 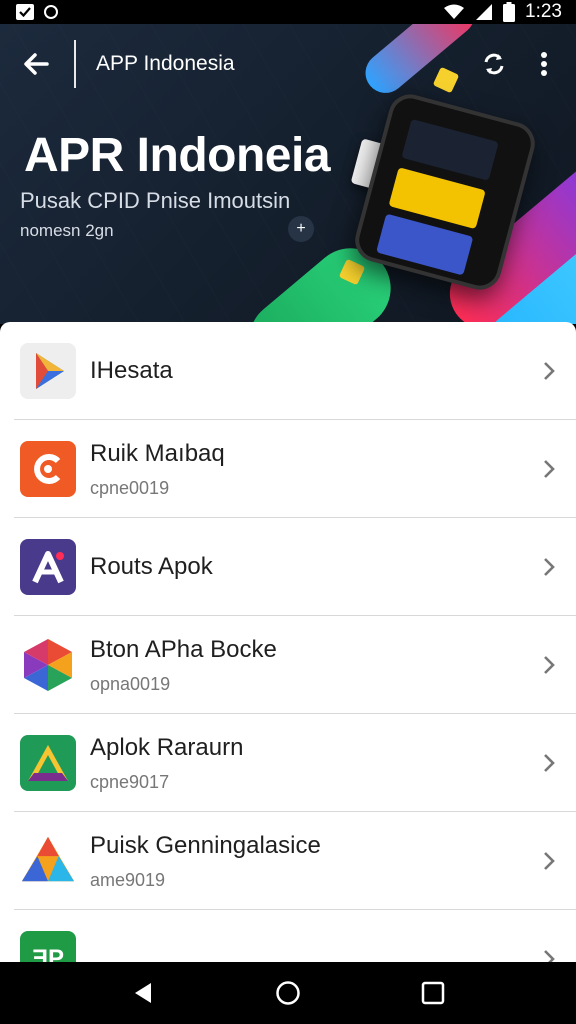 What do you see at coordinates (288, 469) in the screenshot?
I see `list-item: Ruik Maıbaq cpne0019` at bounding box center [288, 469].